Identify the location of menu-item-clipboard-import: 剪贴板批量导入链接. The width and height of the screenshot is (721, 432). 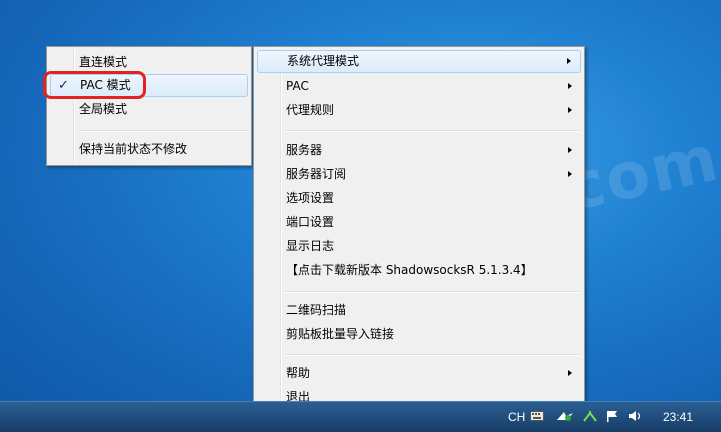
(419, 334).